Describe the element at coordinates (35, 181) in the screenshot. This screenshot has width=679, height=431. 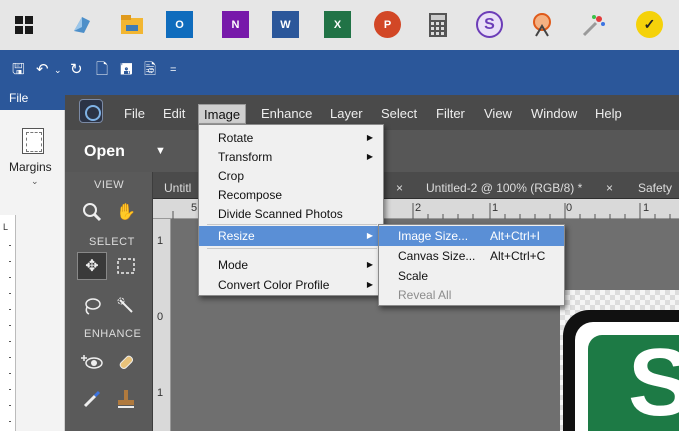
I see `chevron-down-icon: ⌄` at that location.